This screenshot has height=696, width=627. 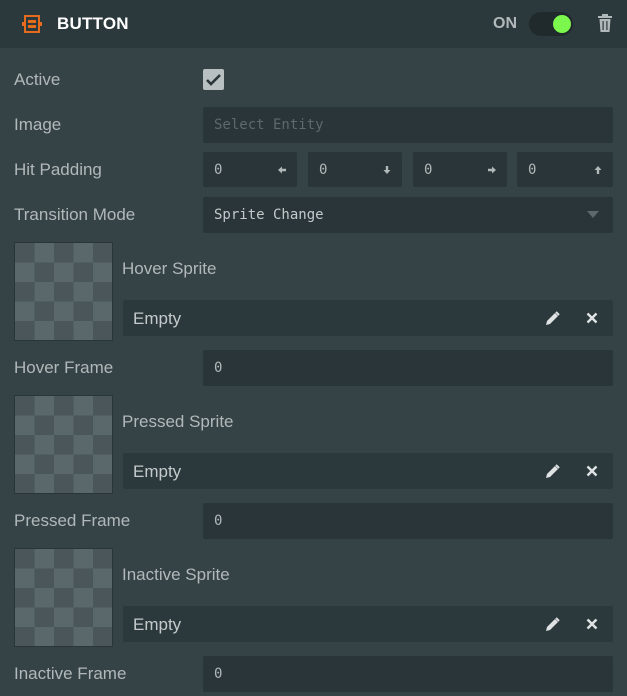 I want to click on trash-icon, so click(x=605, y=23).